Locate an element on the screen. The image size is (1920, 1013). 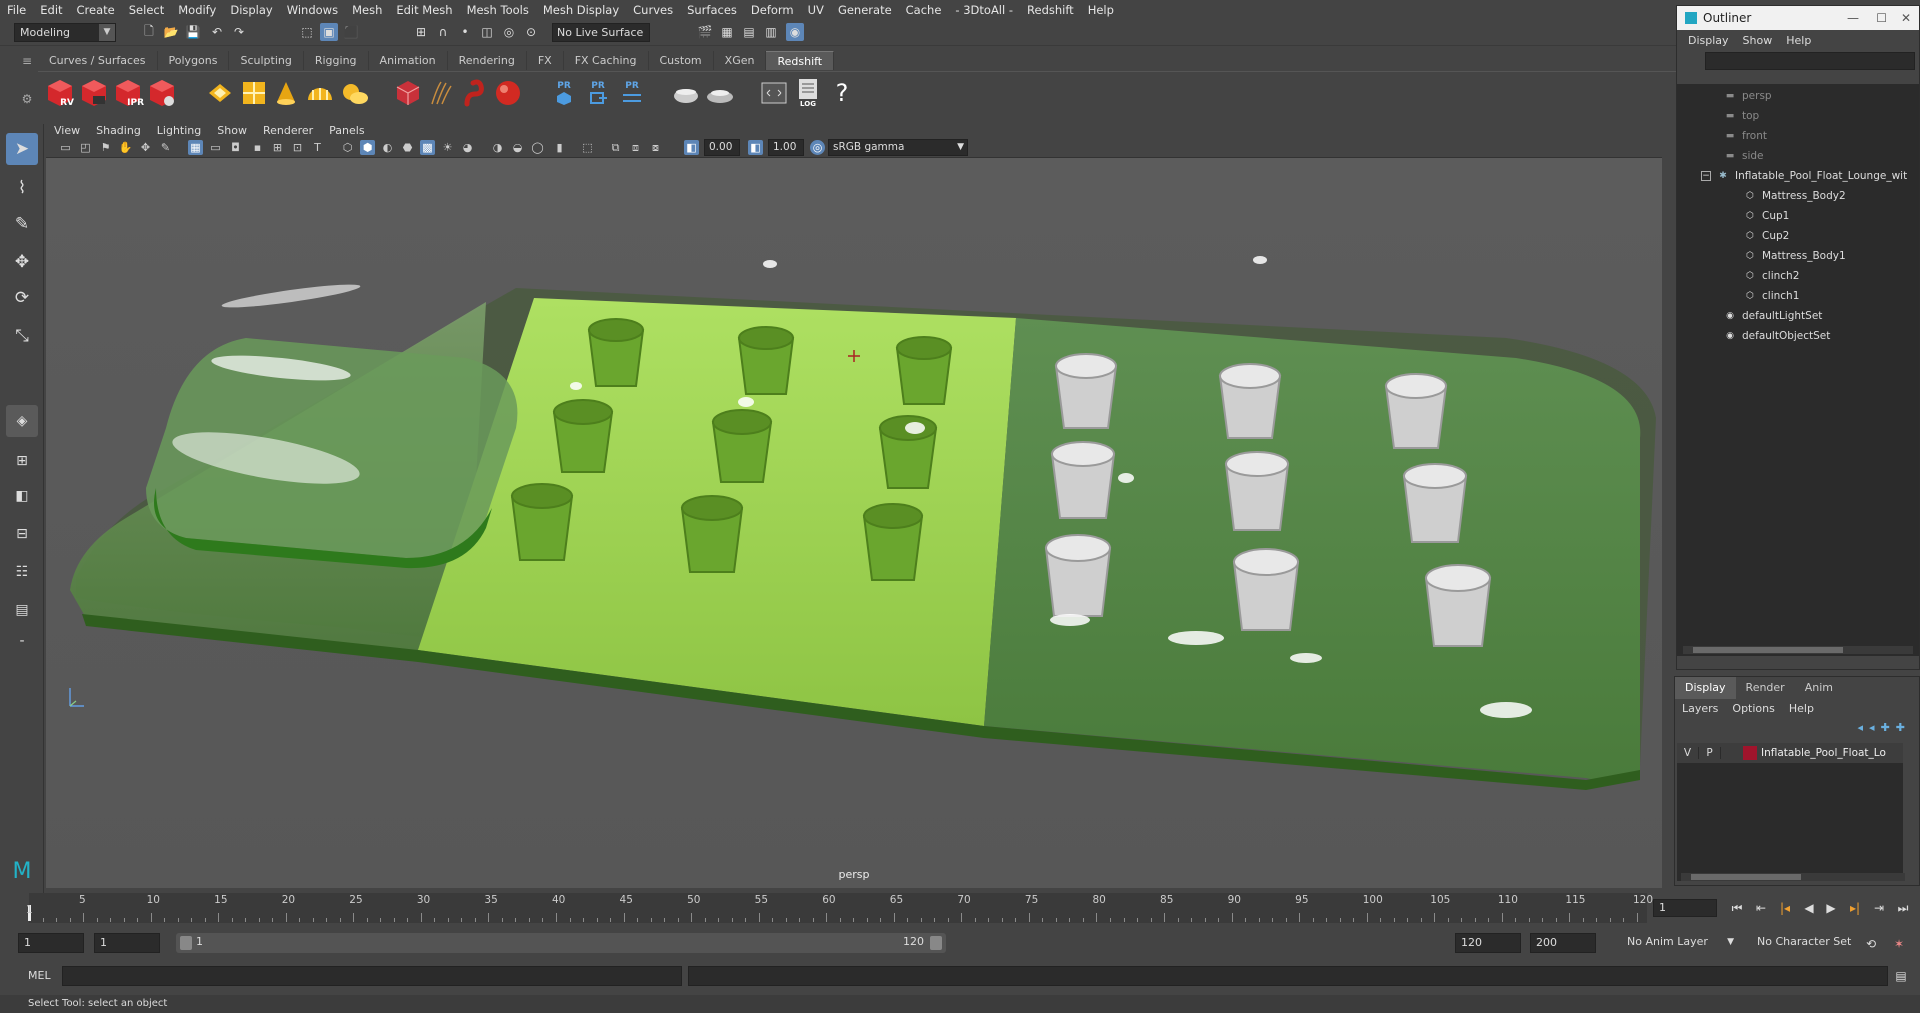
live-surface-field: No Live Surface is located at coordinates (601, 32).